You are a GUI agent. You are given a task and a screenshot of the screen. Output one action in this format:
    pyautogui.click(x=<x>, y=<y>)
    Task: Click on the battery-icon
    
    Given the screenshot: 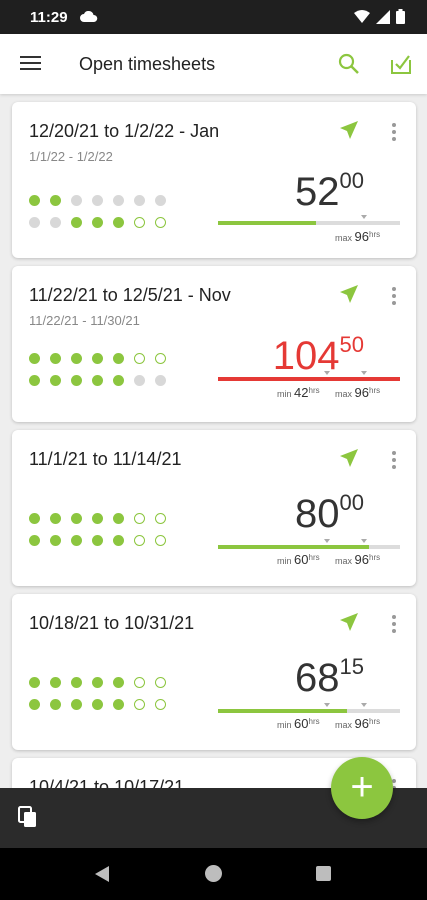 What is the action you would take?
    pyautogui.click(x=400, y=19)
    